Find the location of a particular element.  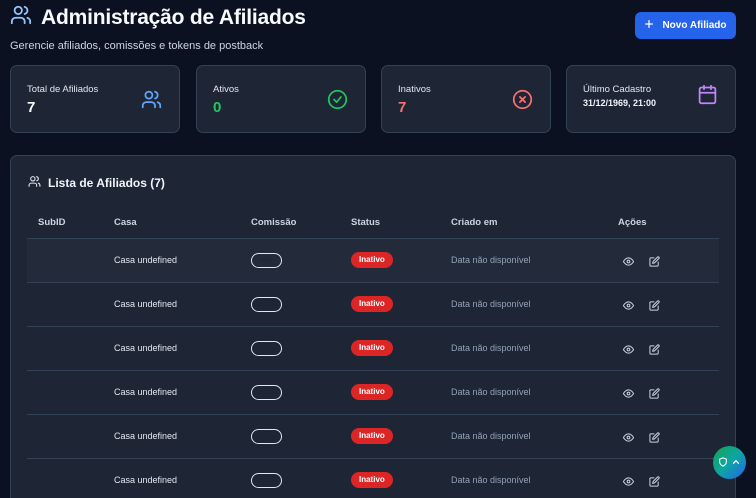

column-header-casa: Casa is located at coordinates (125, 222).